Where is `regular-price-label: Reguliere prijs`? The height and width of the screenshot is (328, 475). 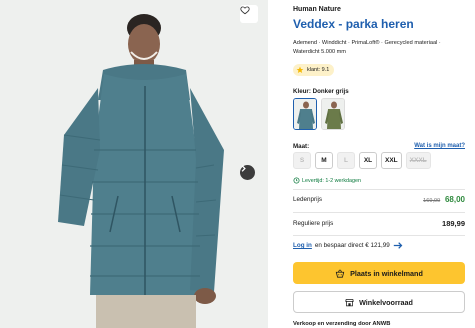 regular-price-label: Reguliere prijs is located at coordinates (313, 223).